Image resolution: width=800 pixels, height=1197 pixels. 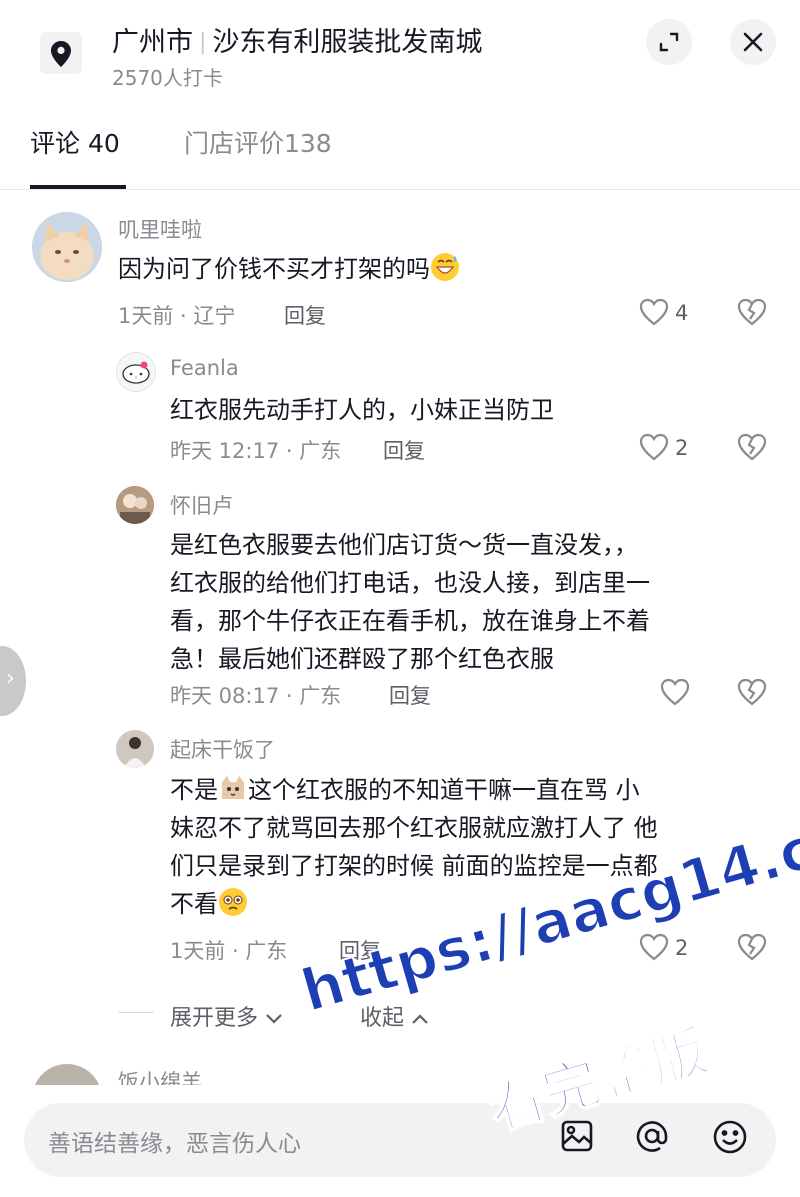 What do you see at coordinates (174, 1144) in the screenshot?
I see `comment-input-placeholder: 善语结善缘，恶言伤人心` at bounding box center [174, 1144].